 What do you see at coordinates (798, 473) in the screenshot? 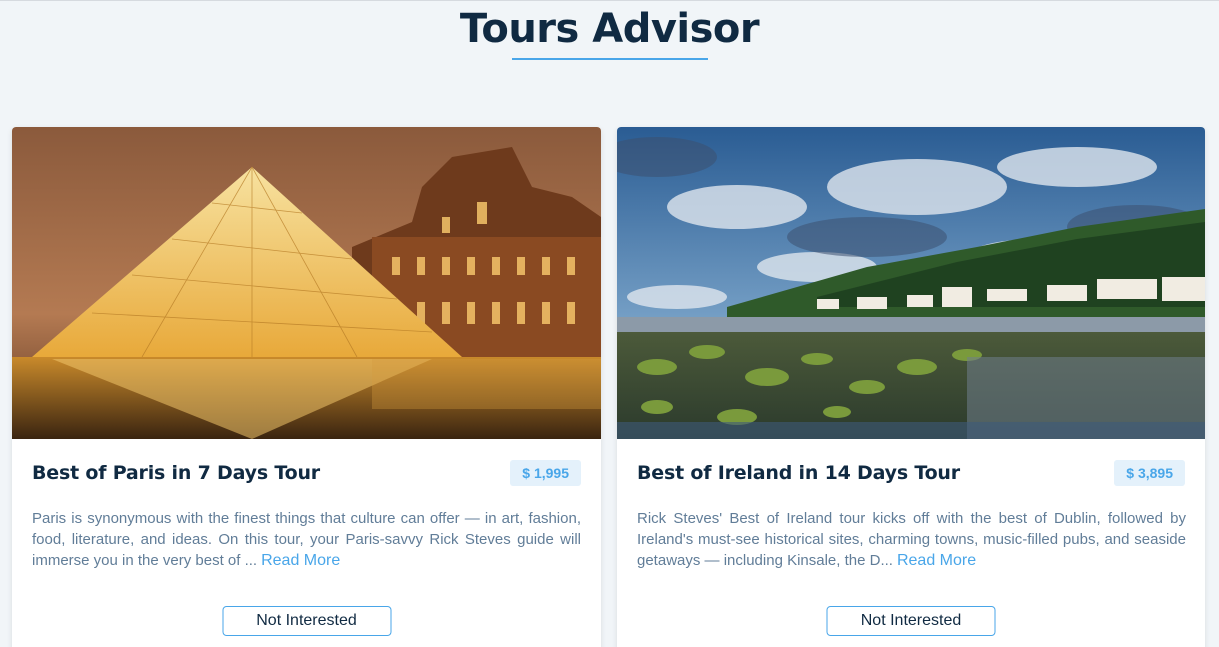
I see `tour-title: Best of Ireland in 14 Days Tour` at bounding box center [798, 473].